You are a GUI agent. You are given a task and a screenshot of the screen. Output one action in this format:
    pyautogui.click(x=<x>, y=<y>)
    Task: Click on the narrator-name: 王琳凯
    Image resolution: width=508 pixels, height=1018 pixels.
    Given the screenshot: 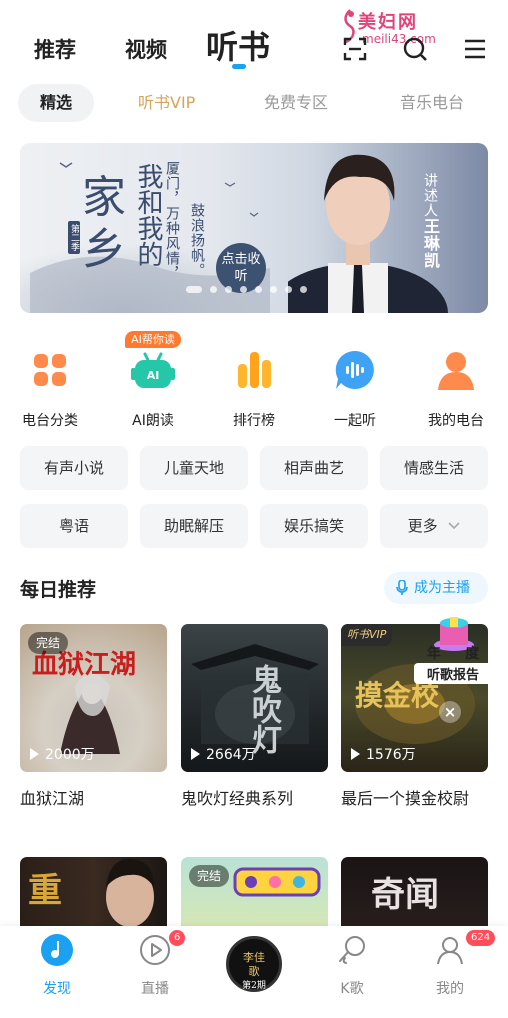 What is the action you would take?
    pyautogui.click(x=430, y=243)
    